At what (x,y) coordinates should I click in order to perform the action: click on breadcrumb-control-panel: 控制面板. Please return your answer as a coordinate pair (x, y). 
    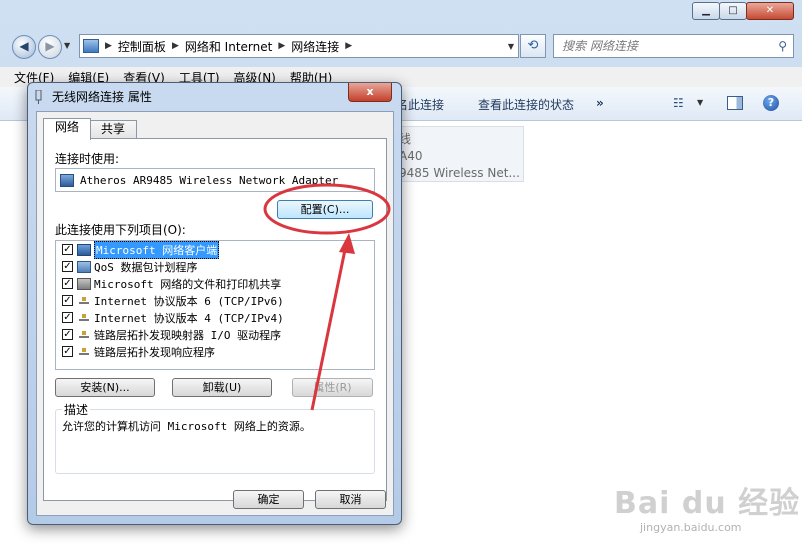
    Looking at the image, I should click on (142, 46).